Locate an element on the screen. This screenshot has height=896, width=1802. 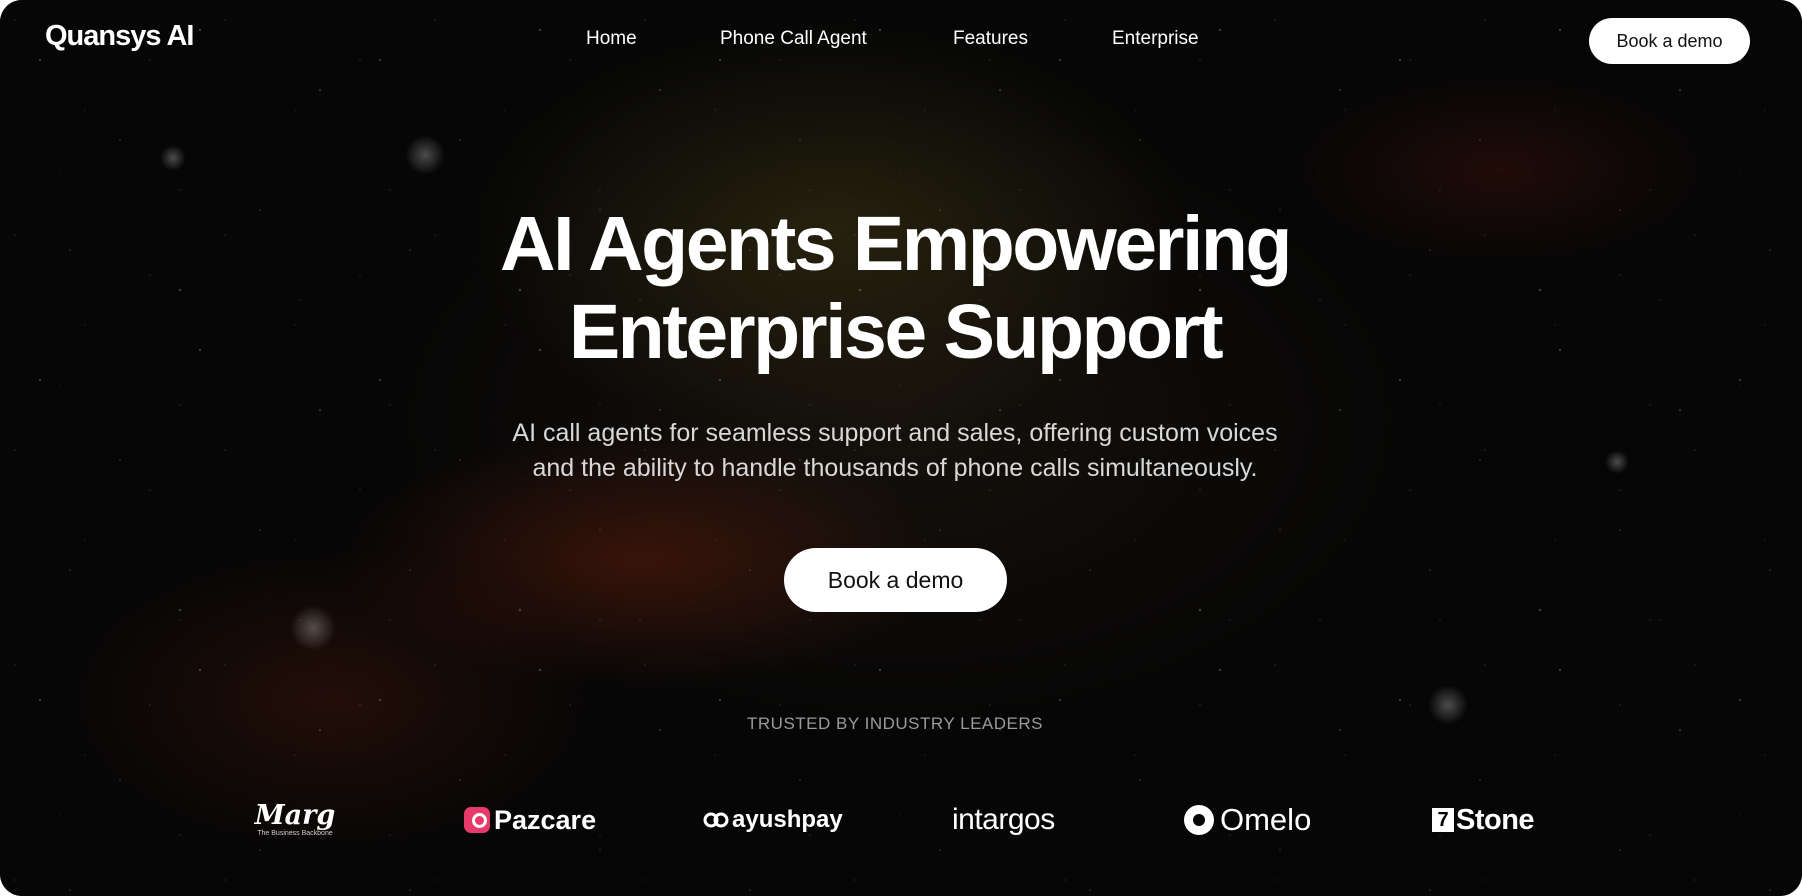
omelo-icon is located at coordinates (1199, 820).